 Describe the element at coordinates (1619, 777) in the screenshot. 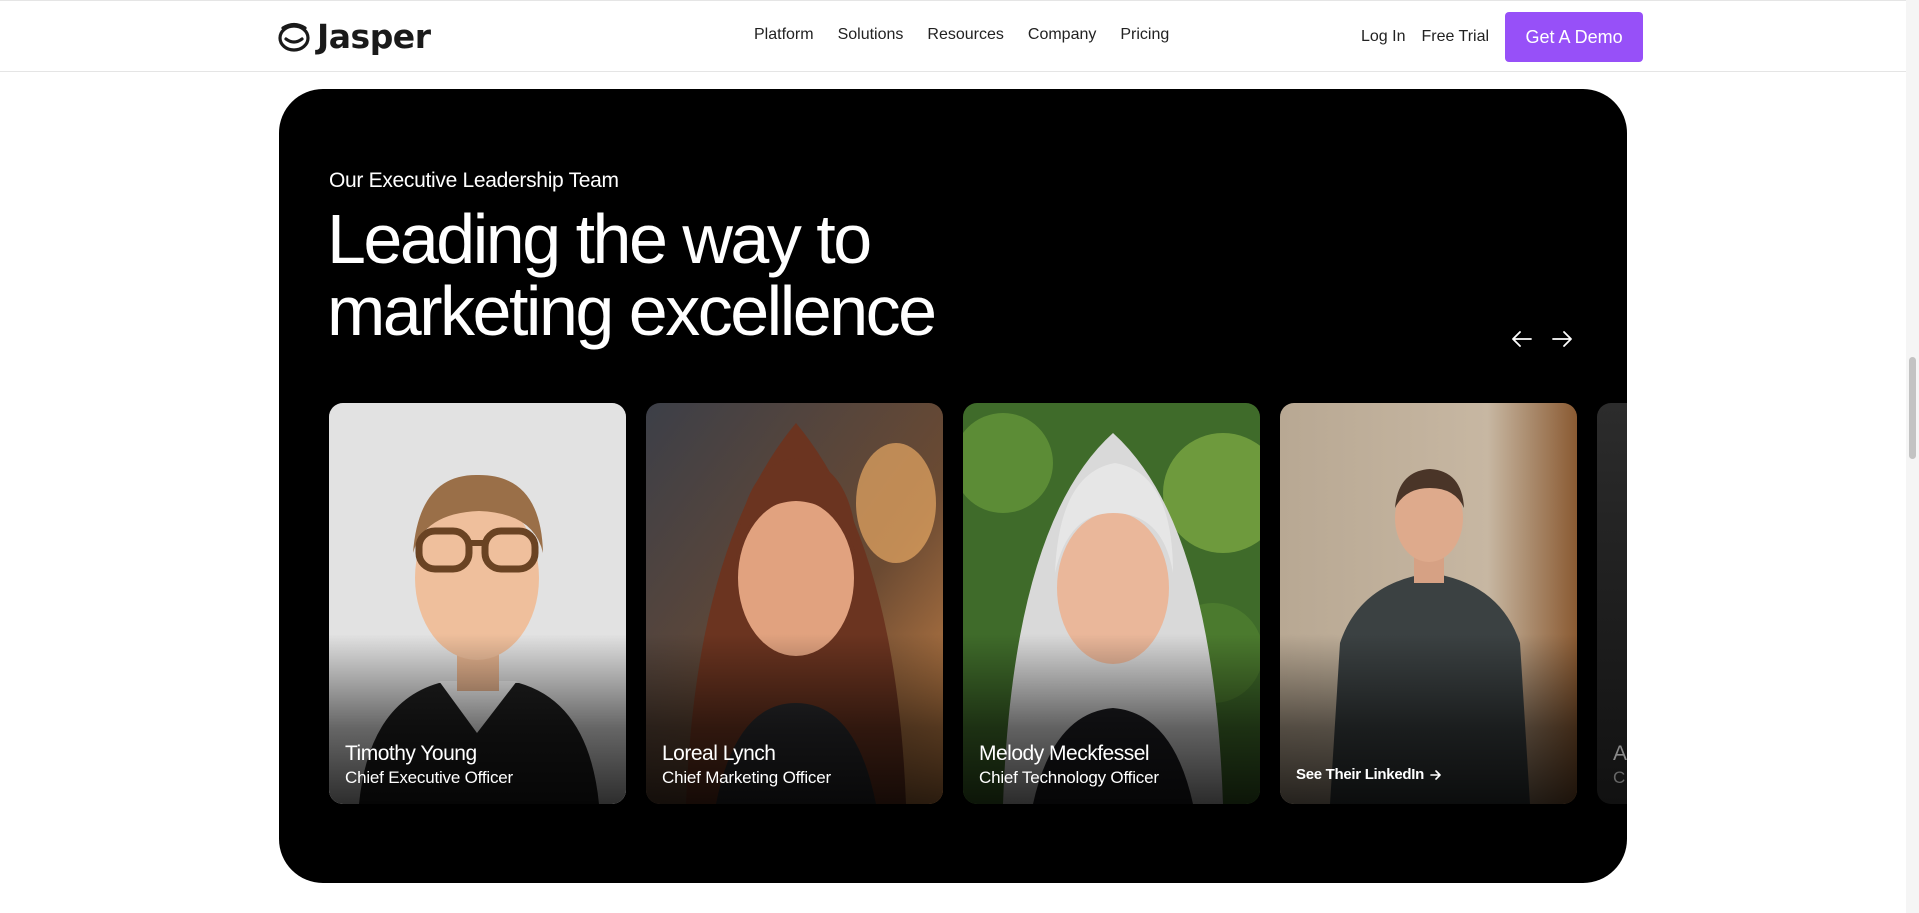

I see `leader-role: C` at that location.